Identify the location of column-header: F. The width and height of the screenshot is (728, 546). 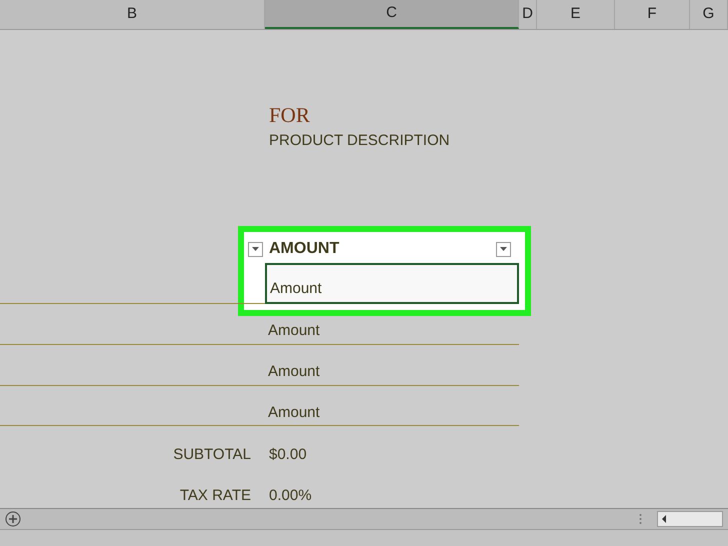
(652, 14).